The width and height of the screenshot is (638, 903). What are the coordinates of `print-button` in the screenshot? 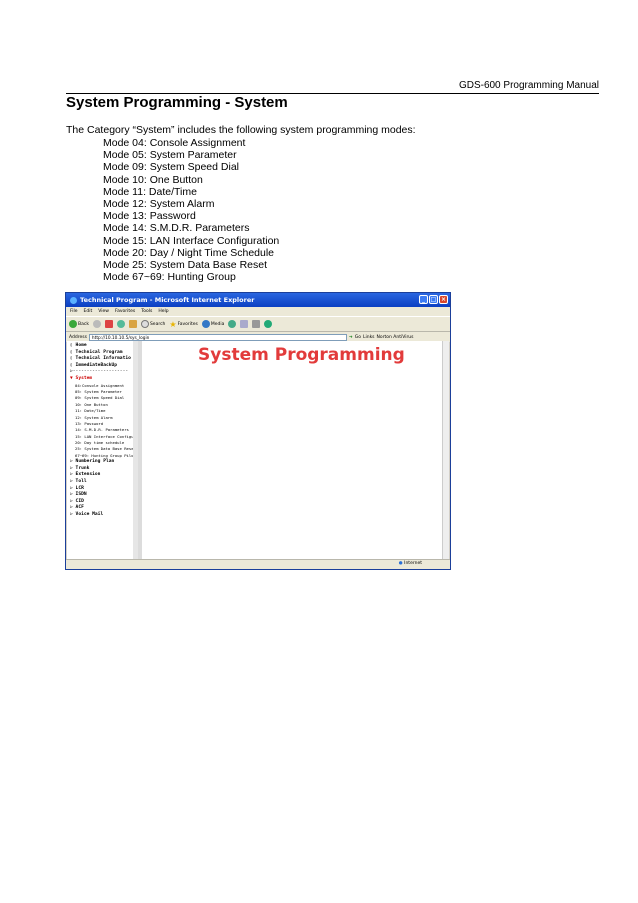 It's located at (256, 324).